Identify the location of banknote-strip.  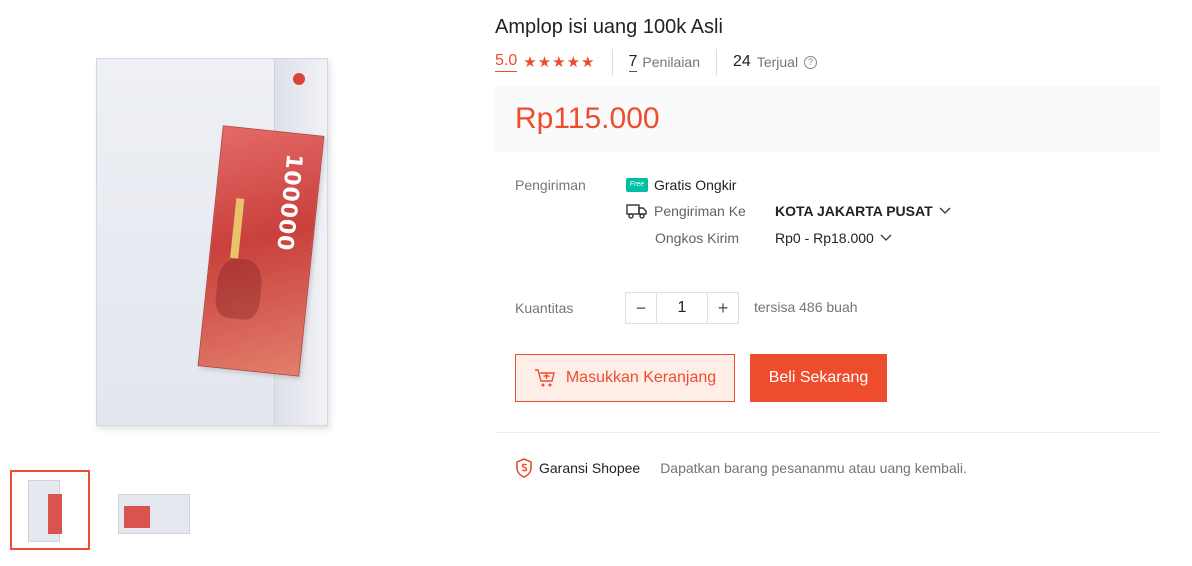
(237, 228).